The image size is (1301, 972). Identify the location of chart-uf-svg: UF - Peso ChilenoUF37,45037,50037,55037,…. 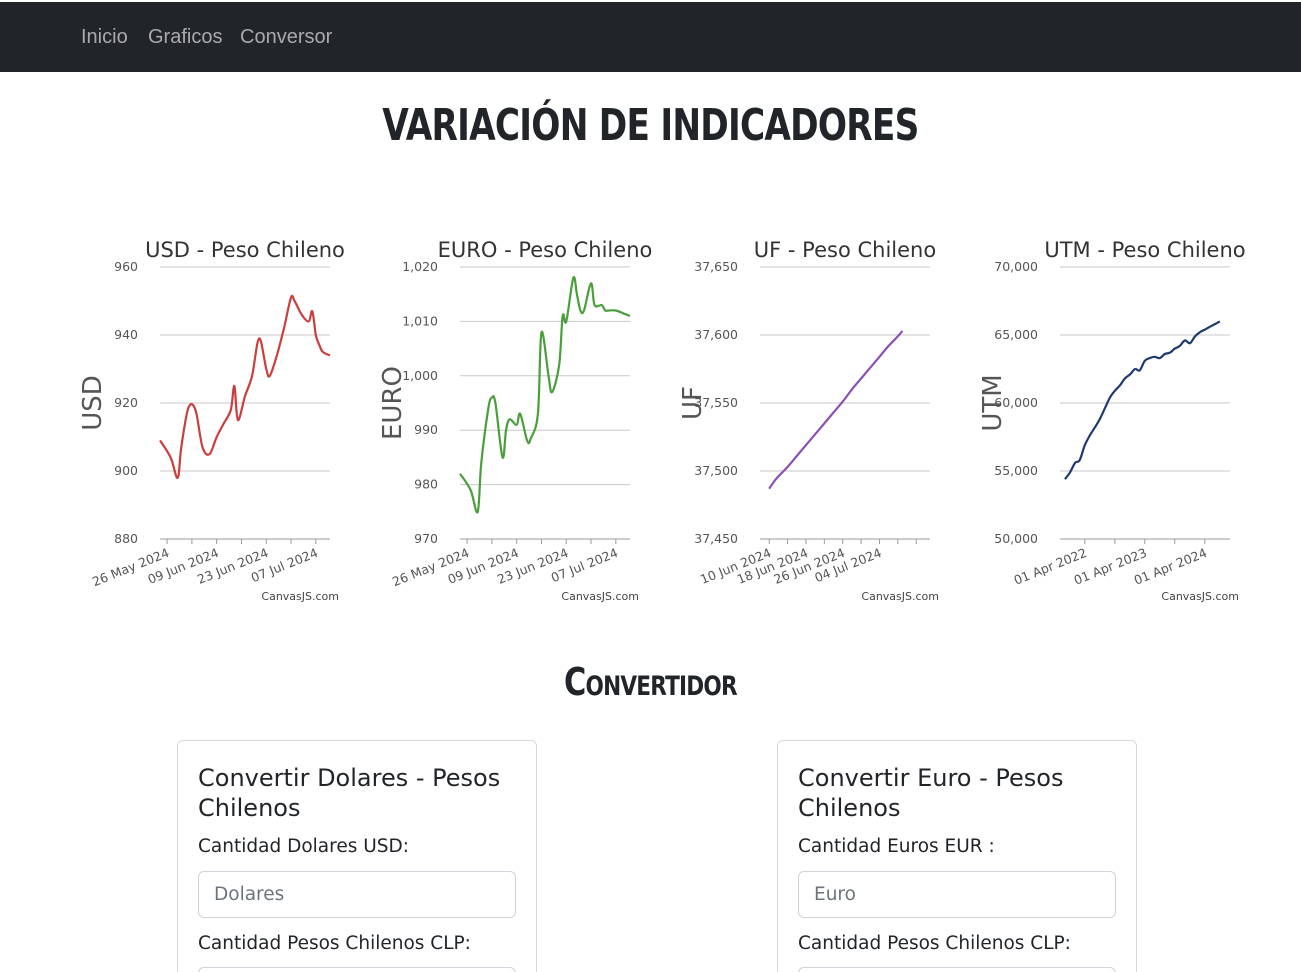
(808, 420).